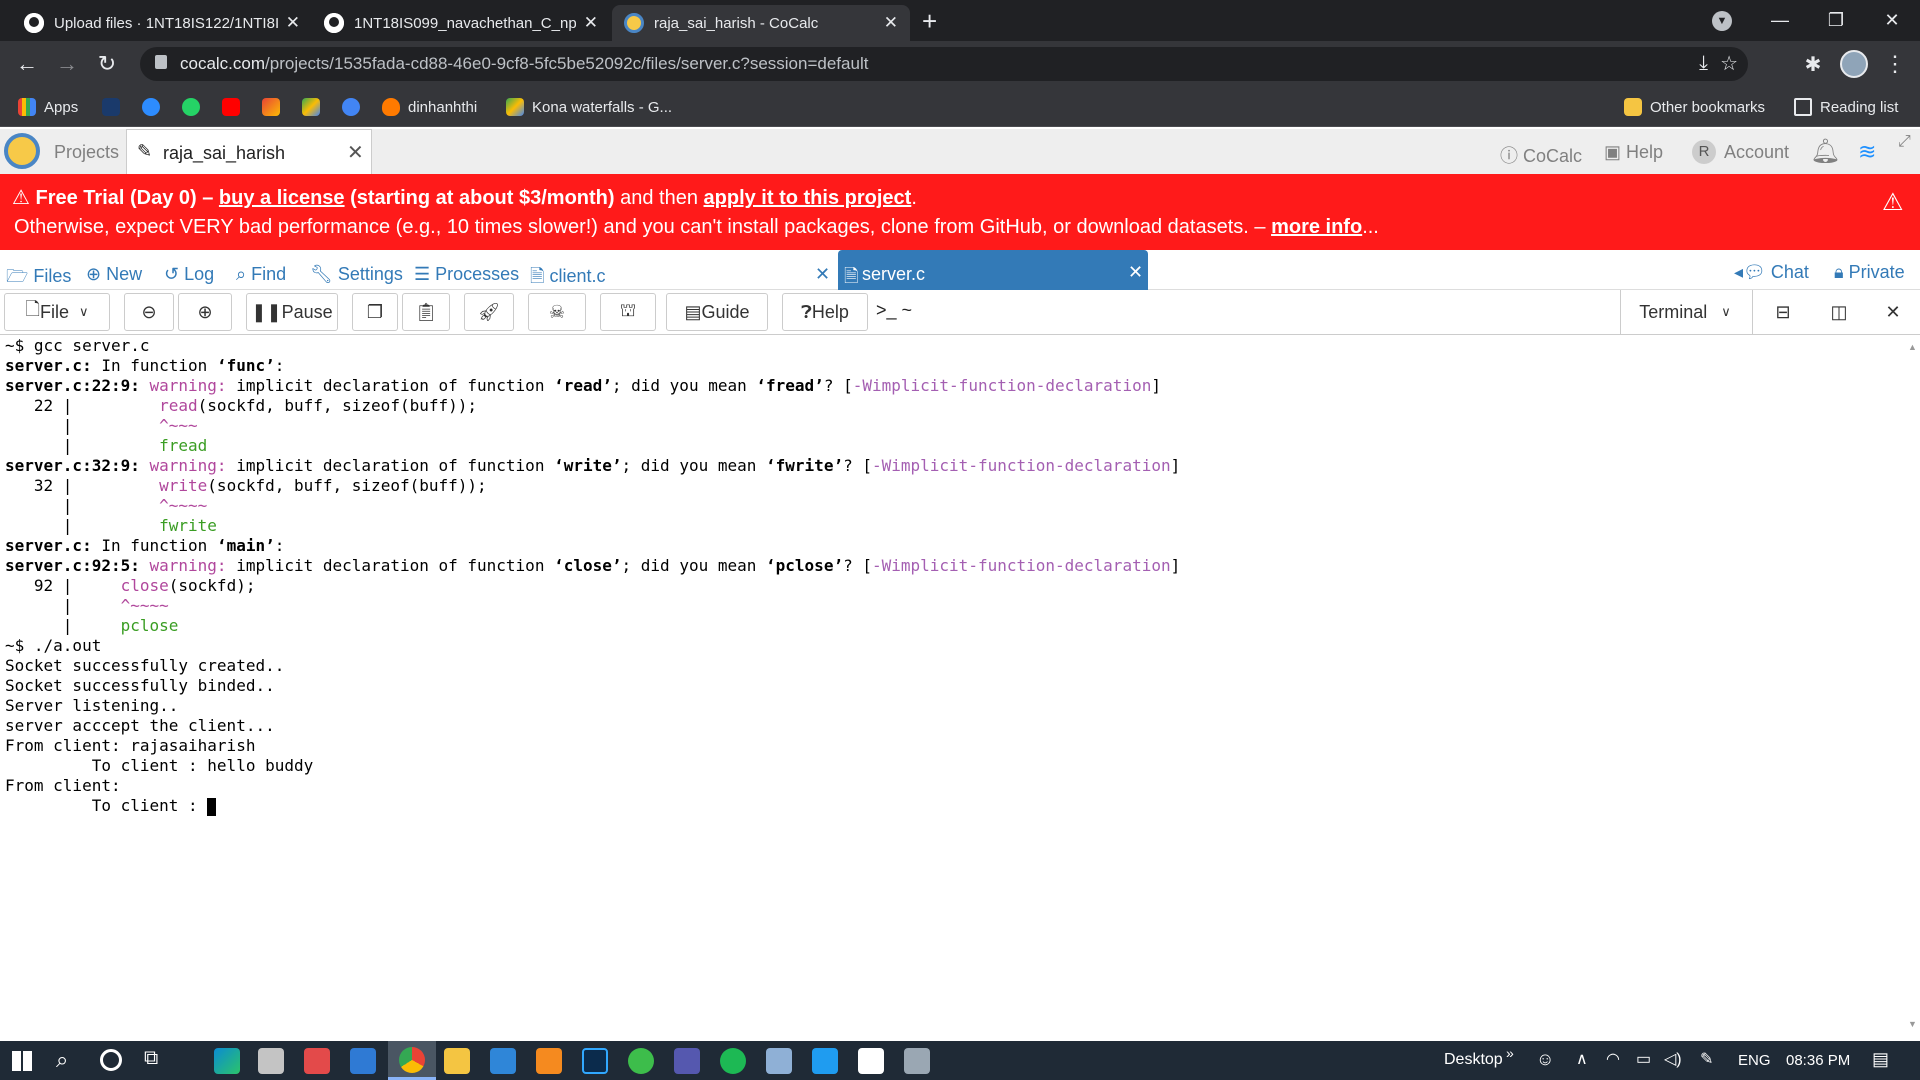  I want to click on forward-icon: →, so click(67, 64).